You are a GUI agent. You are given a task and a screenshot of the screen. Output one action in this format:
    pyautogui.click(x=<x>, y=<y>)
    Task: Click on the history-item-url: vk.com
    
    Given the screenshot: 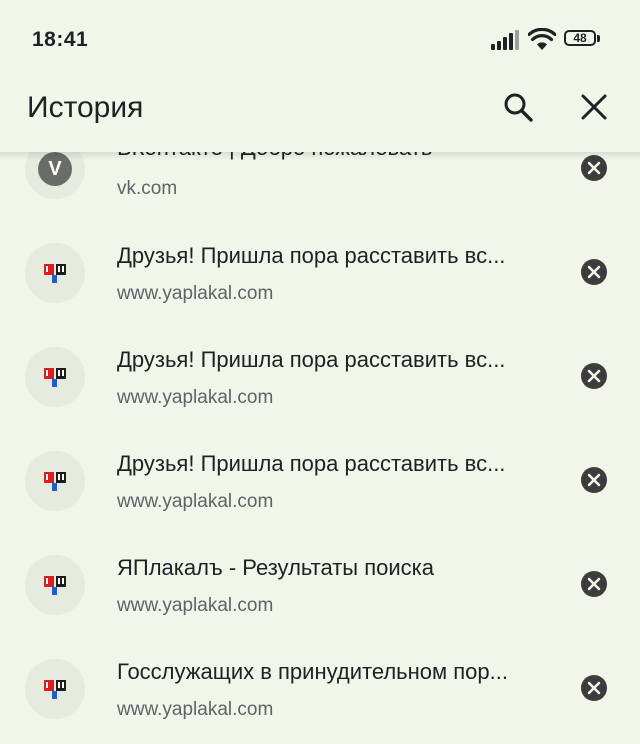 What is the action you would take?
    pyautogui.click(x=147, y=188)
    